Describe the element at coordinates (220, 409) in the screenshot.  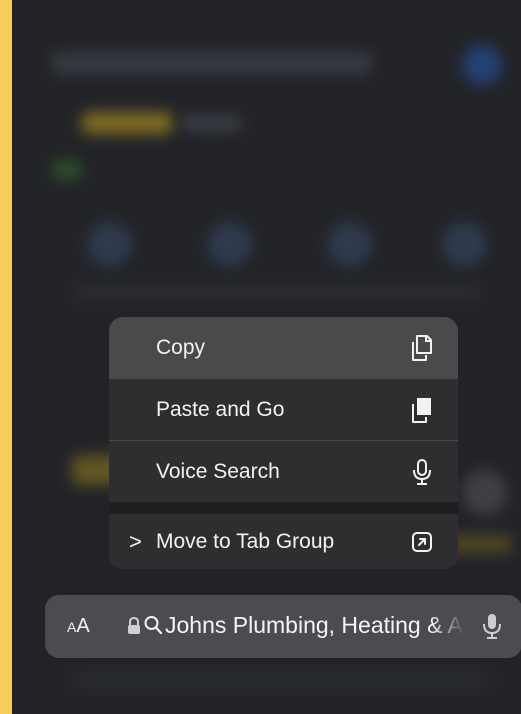
I see `menu-item-label: Paste and Go` at that location.